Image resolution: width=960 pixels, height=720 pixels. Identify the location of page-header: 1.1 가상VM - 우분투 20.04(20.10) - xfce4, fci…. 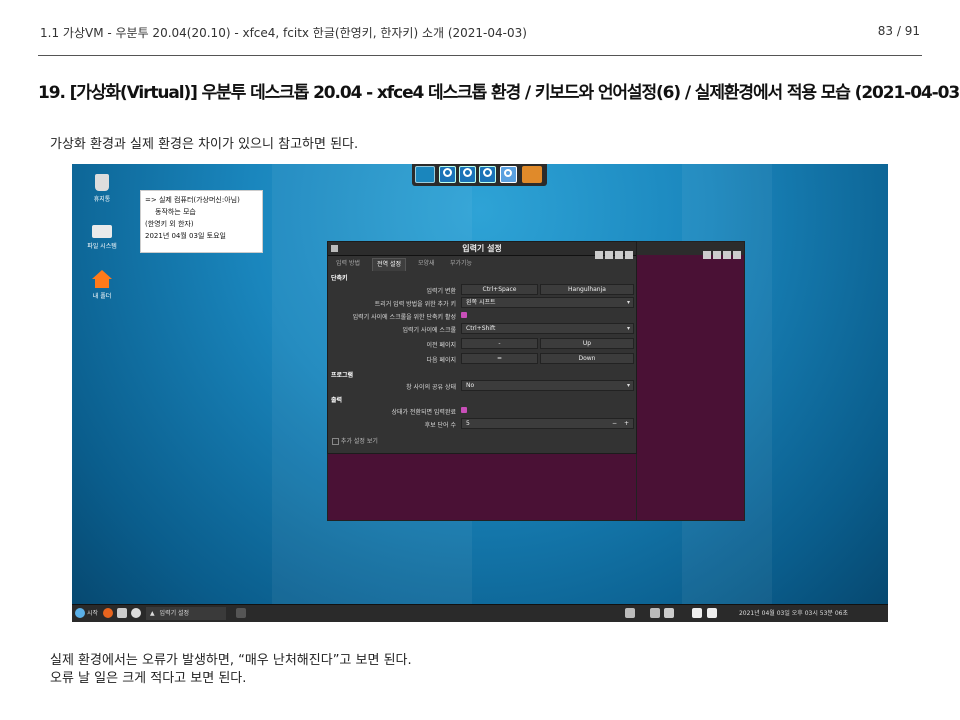
(480, 34).